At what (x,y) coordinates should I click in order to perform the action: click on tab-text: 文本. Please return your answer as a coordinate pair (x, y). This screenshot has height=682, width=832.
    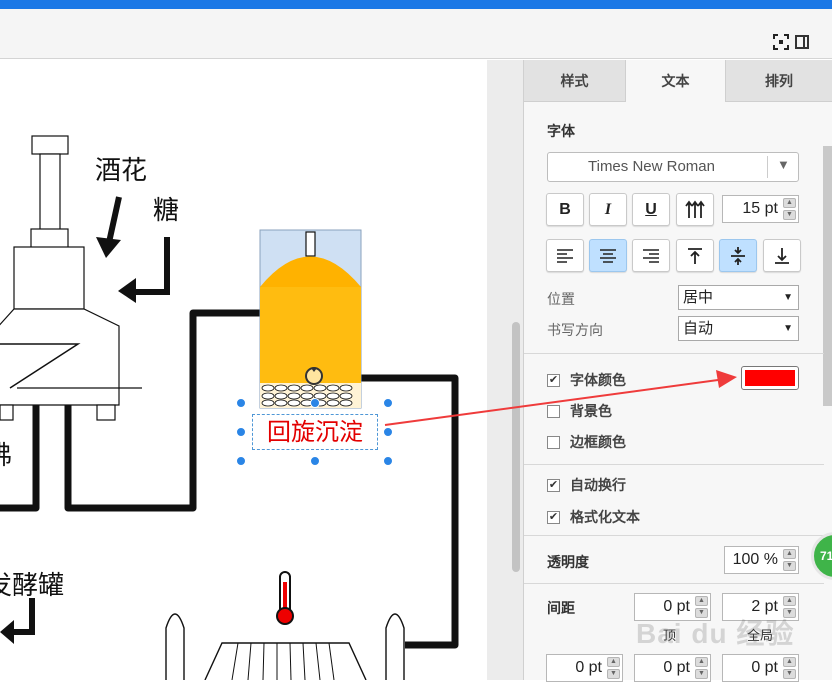
    Looking at the image, I should click on (676, 81).